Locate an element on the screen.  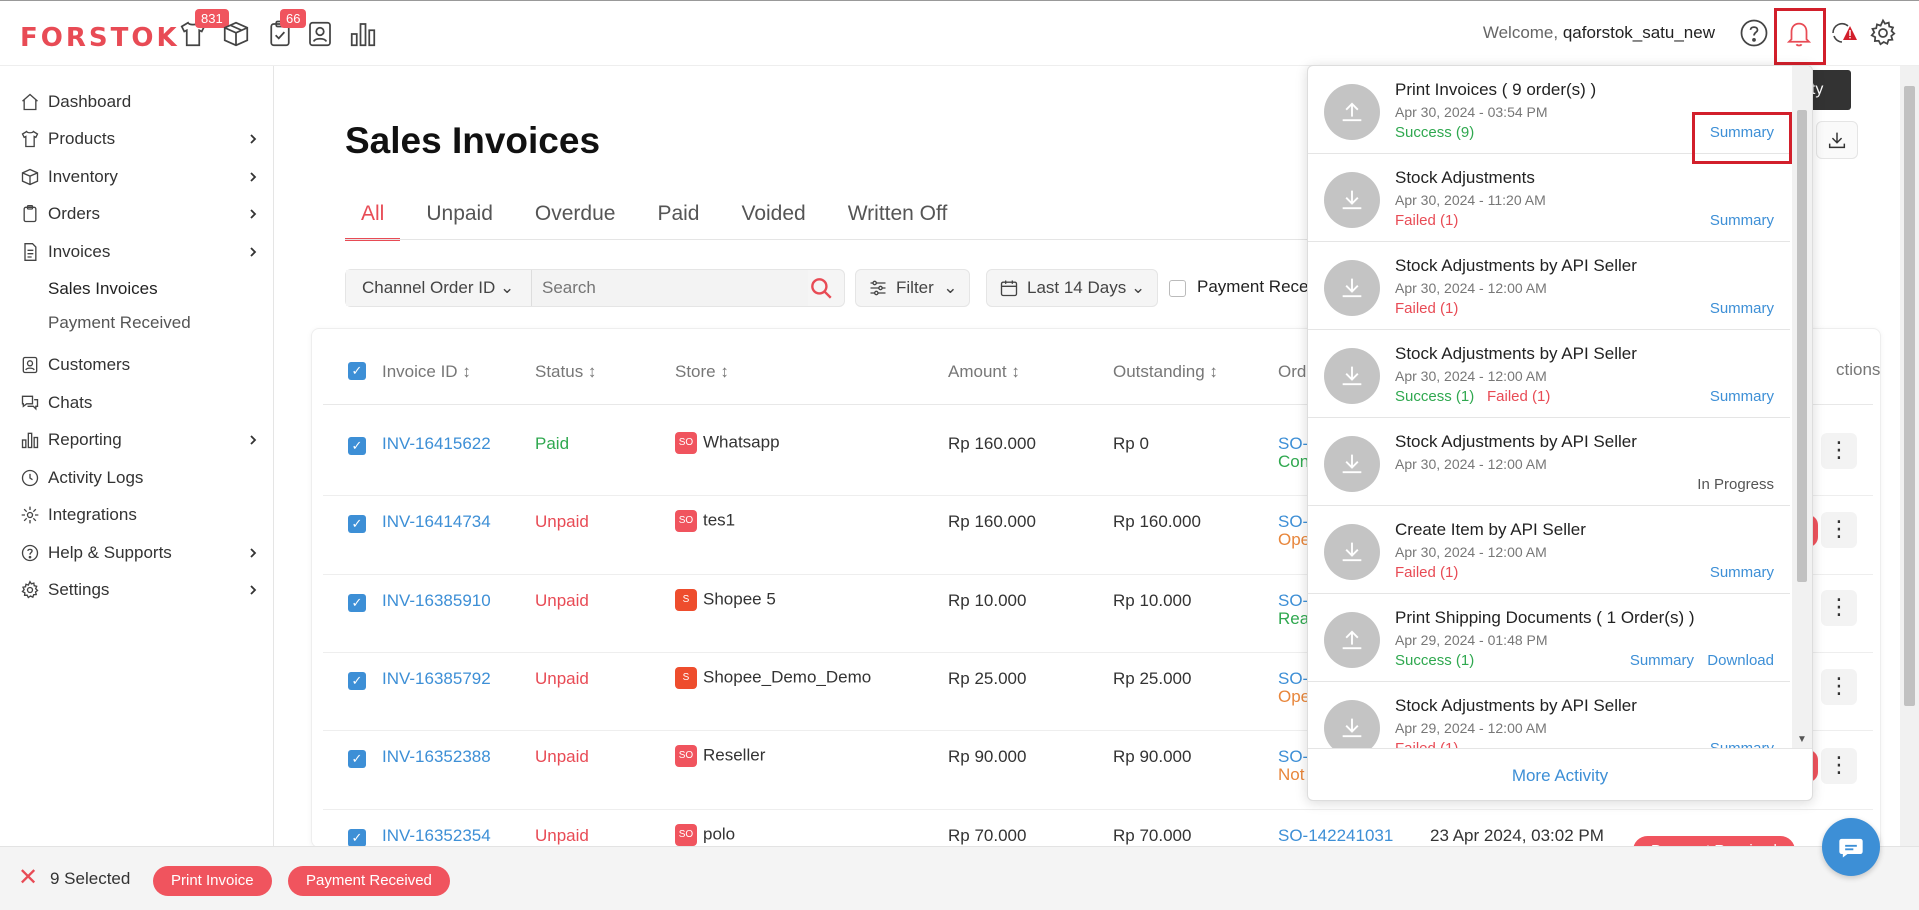
close-icon: ✕ is located at coordinates (28, 878).